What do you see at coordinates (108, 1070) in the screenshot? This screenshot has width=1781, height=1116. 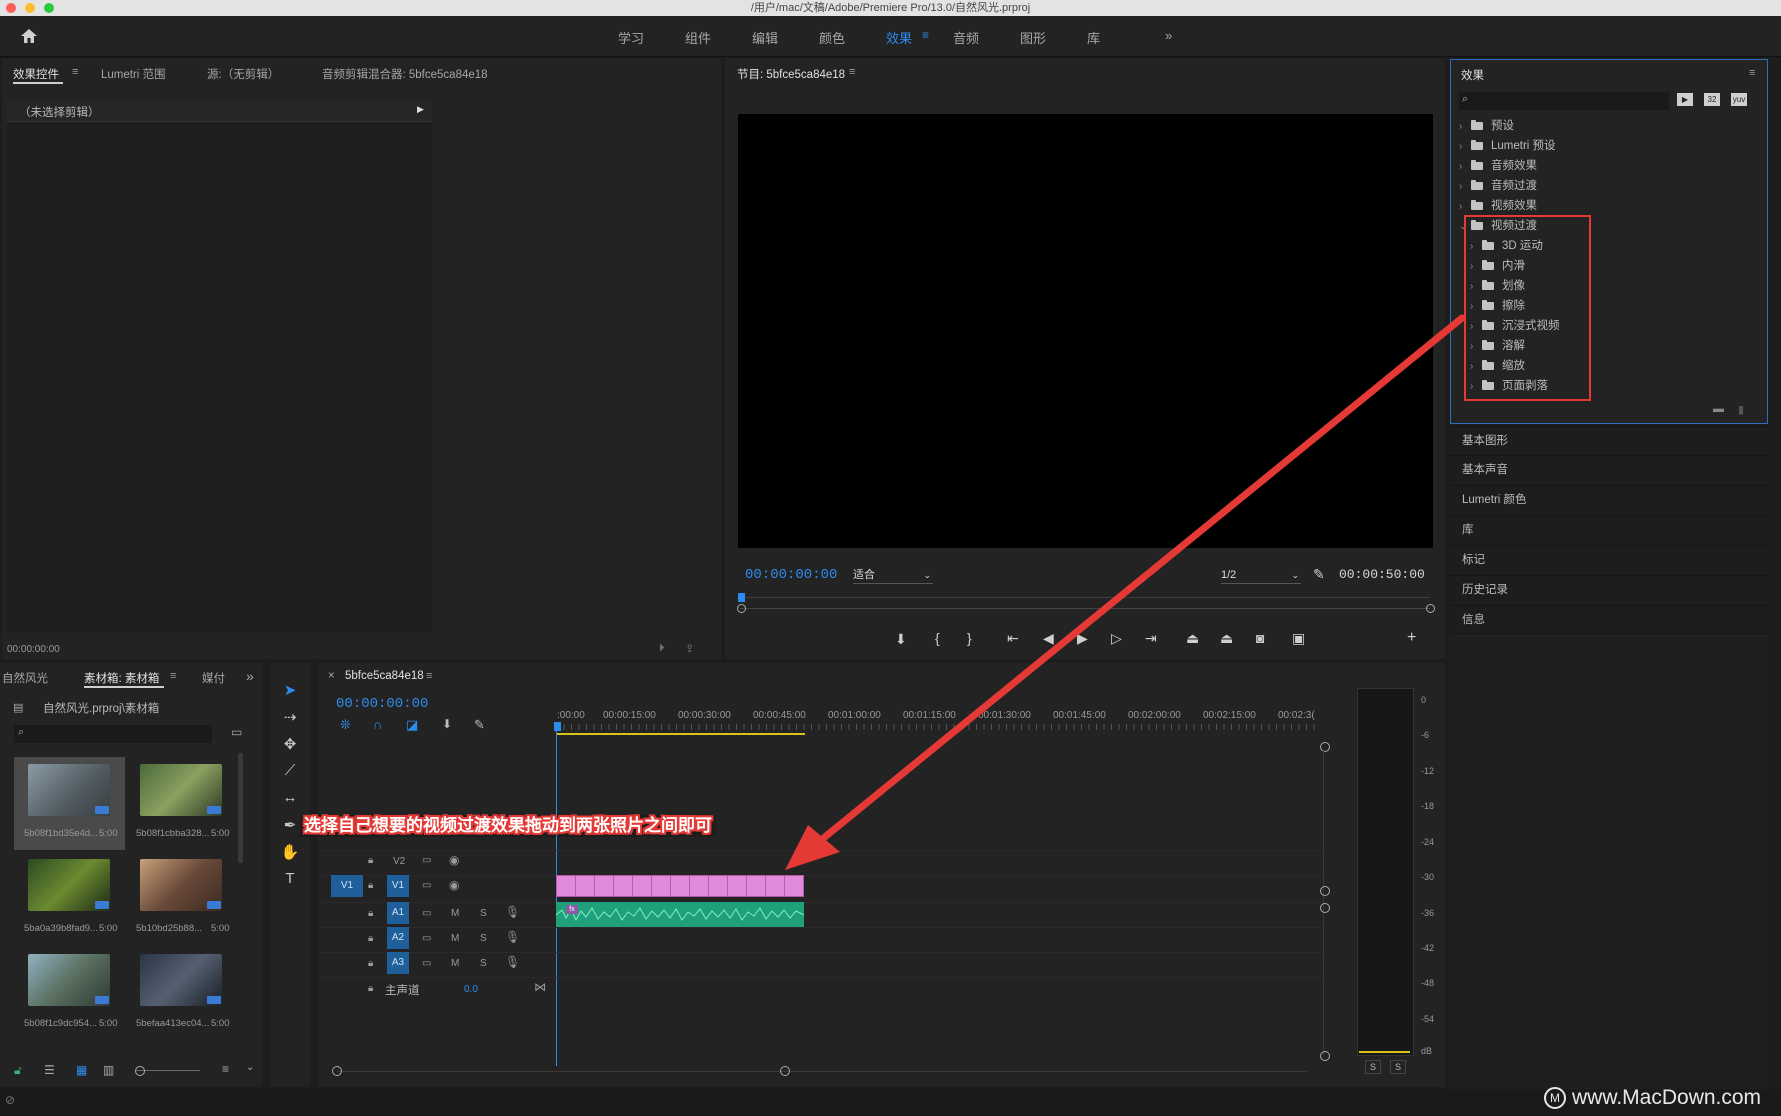 I see `freeform-view-icon: ▥` at bounding box center [108, 1070].